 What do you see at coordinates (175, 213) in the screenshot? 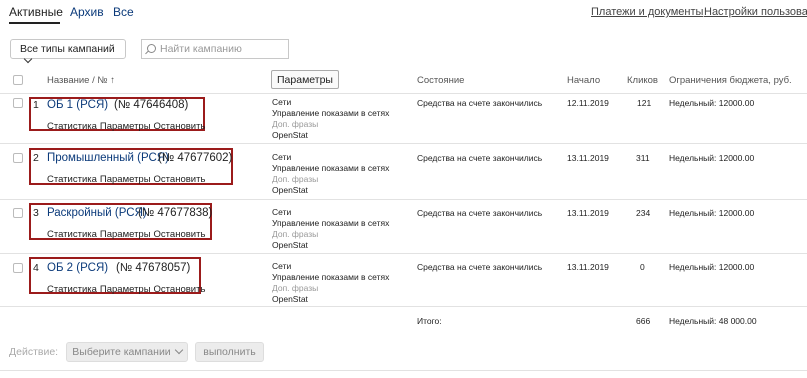
I see `campaign-id: (№ 47677838)` at bounding box center [175, 213].